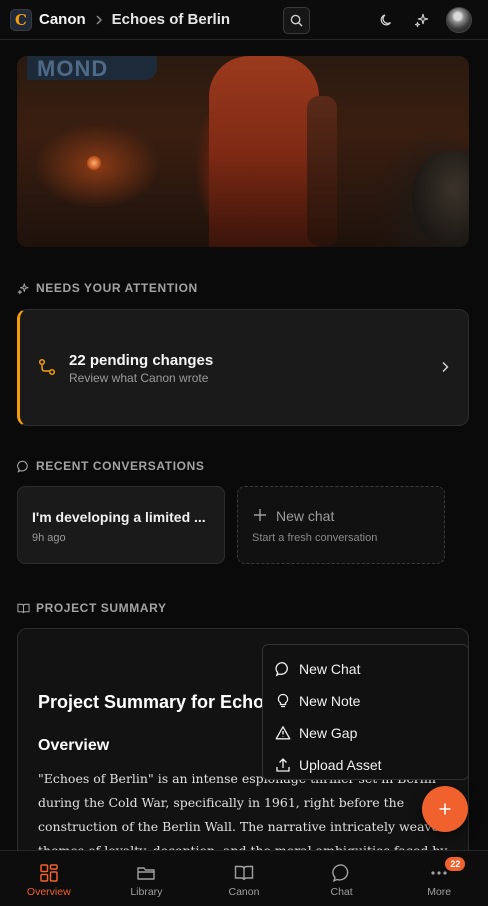  Describe the element at coordinates (244, 892) in the screenshot. I see `nav-label: Canon` at that location.